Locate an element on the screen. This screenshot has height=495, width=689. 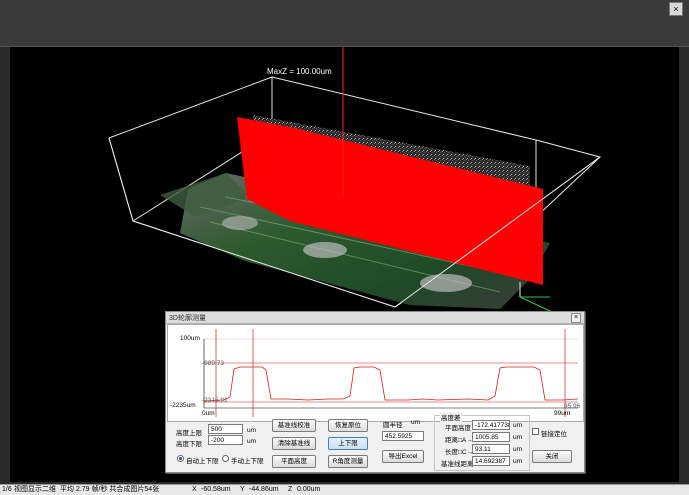
length-cd-field: 93.11 is located at coordinates (491, 449).